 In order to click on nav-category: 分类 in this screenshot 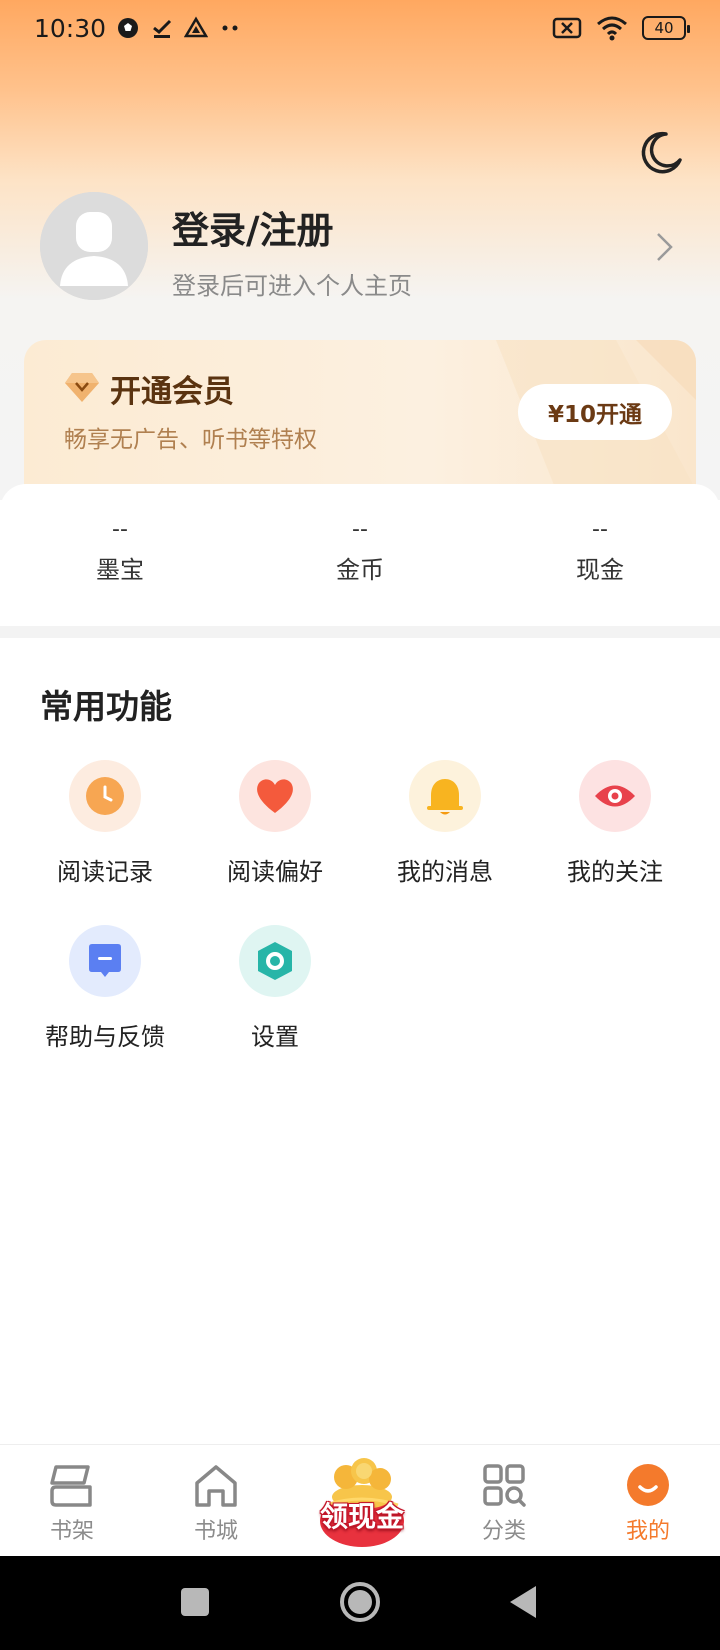, I will do `click(504, 1504)`.